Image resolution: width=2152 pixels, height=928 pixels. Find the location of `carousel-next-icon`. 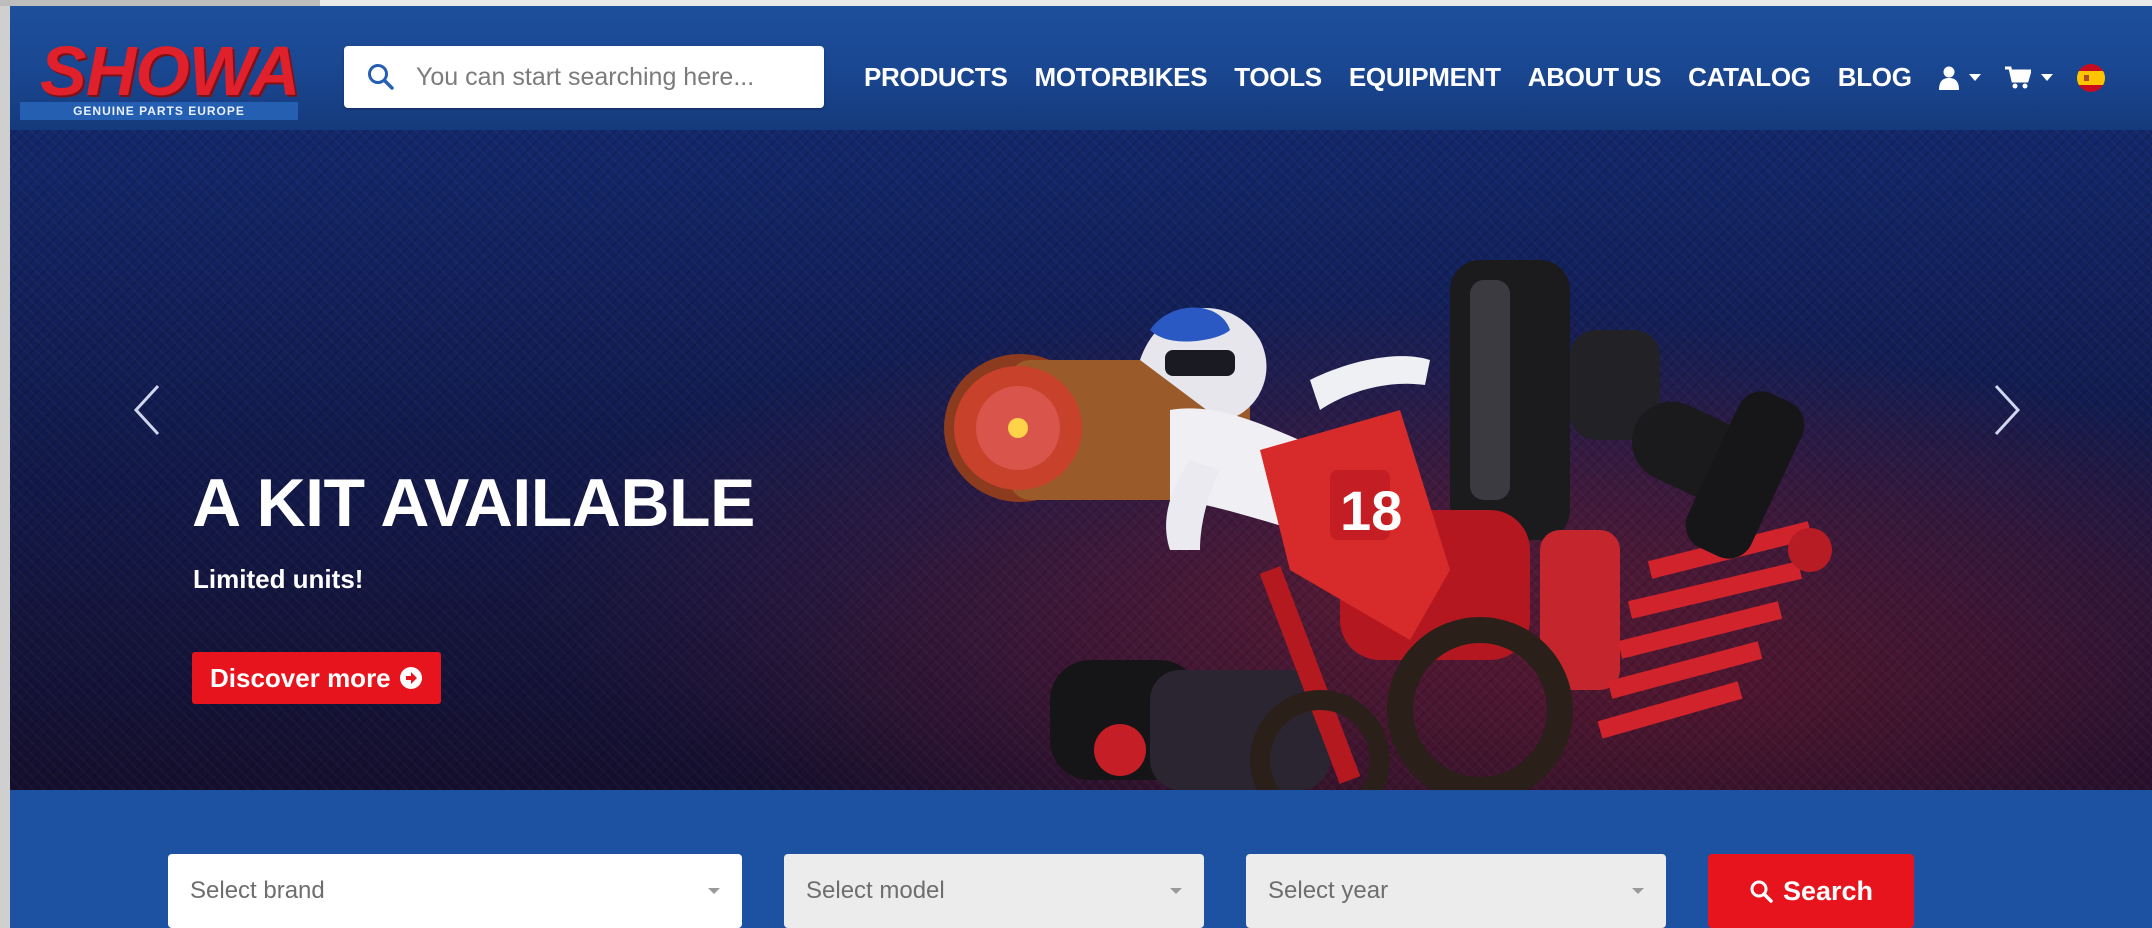

carousel-next-icon is located at coordinates (2006, 410).